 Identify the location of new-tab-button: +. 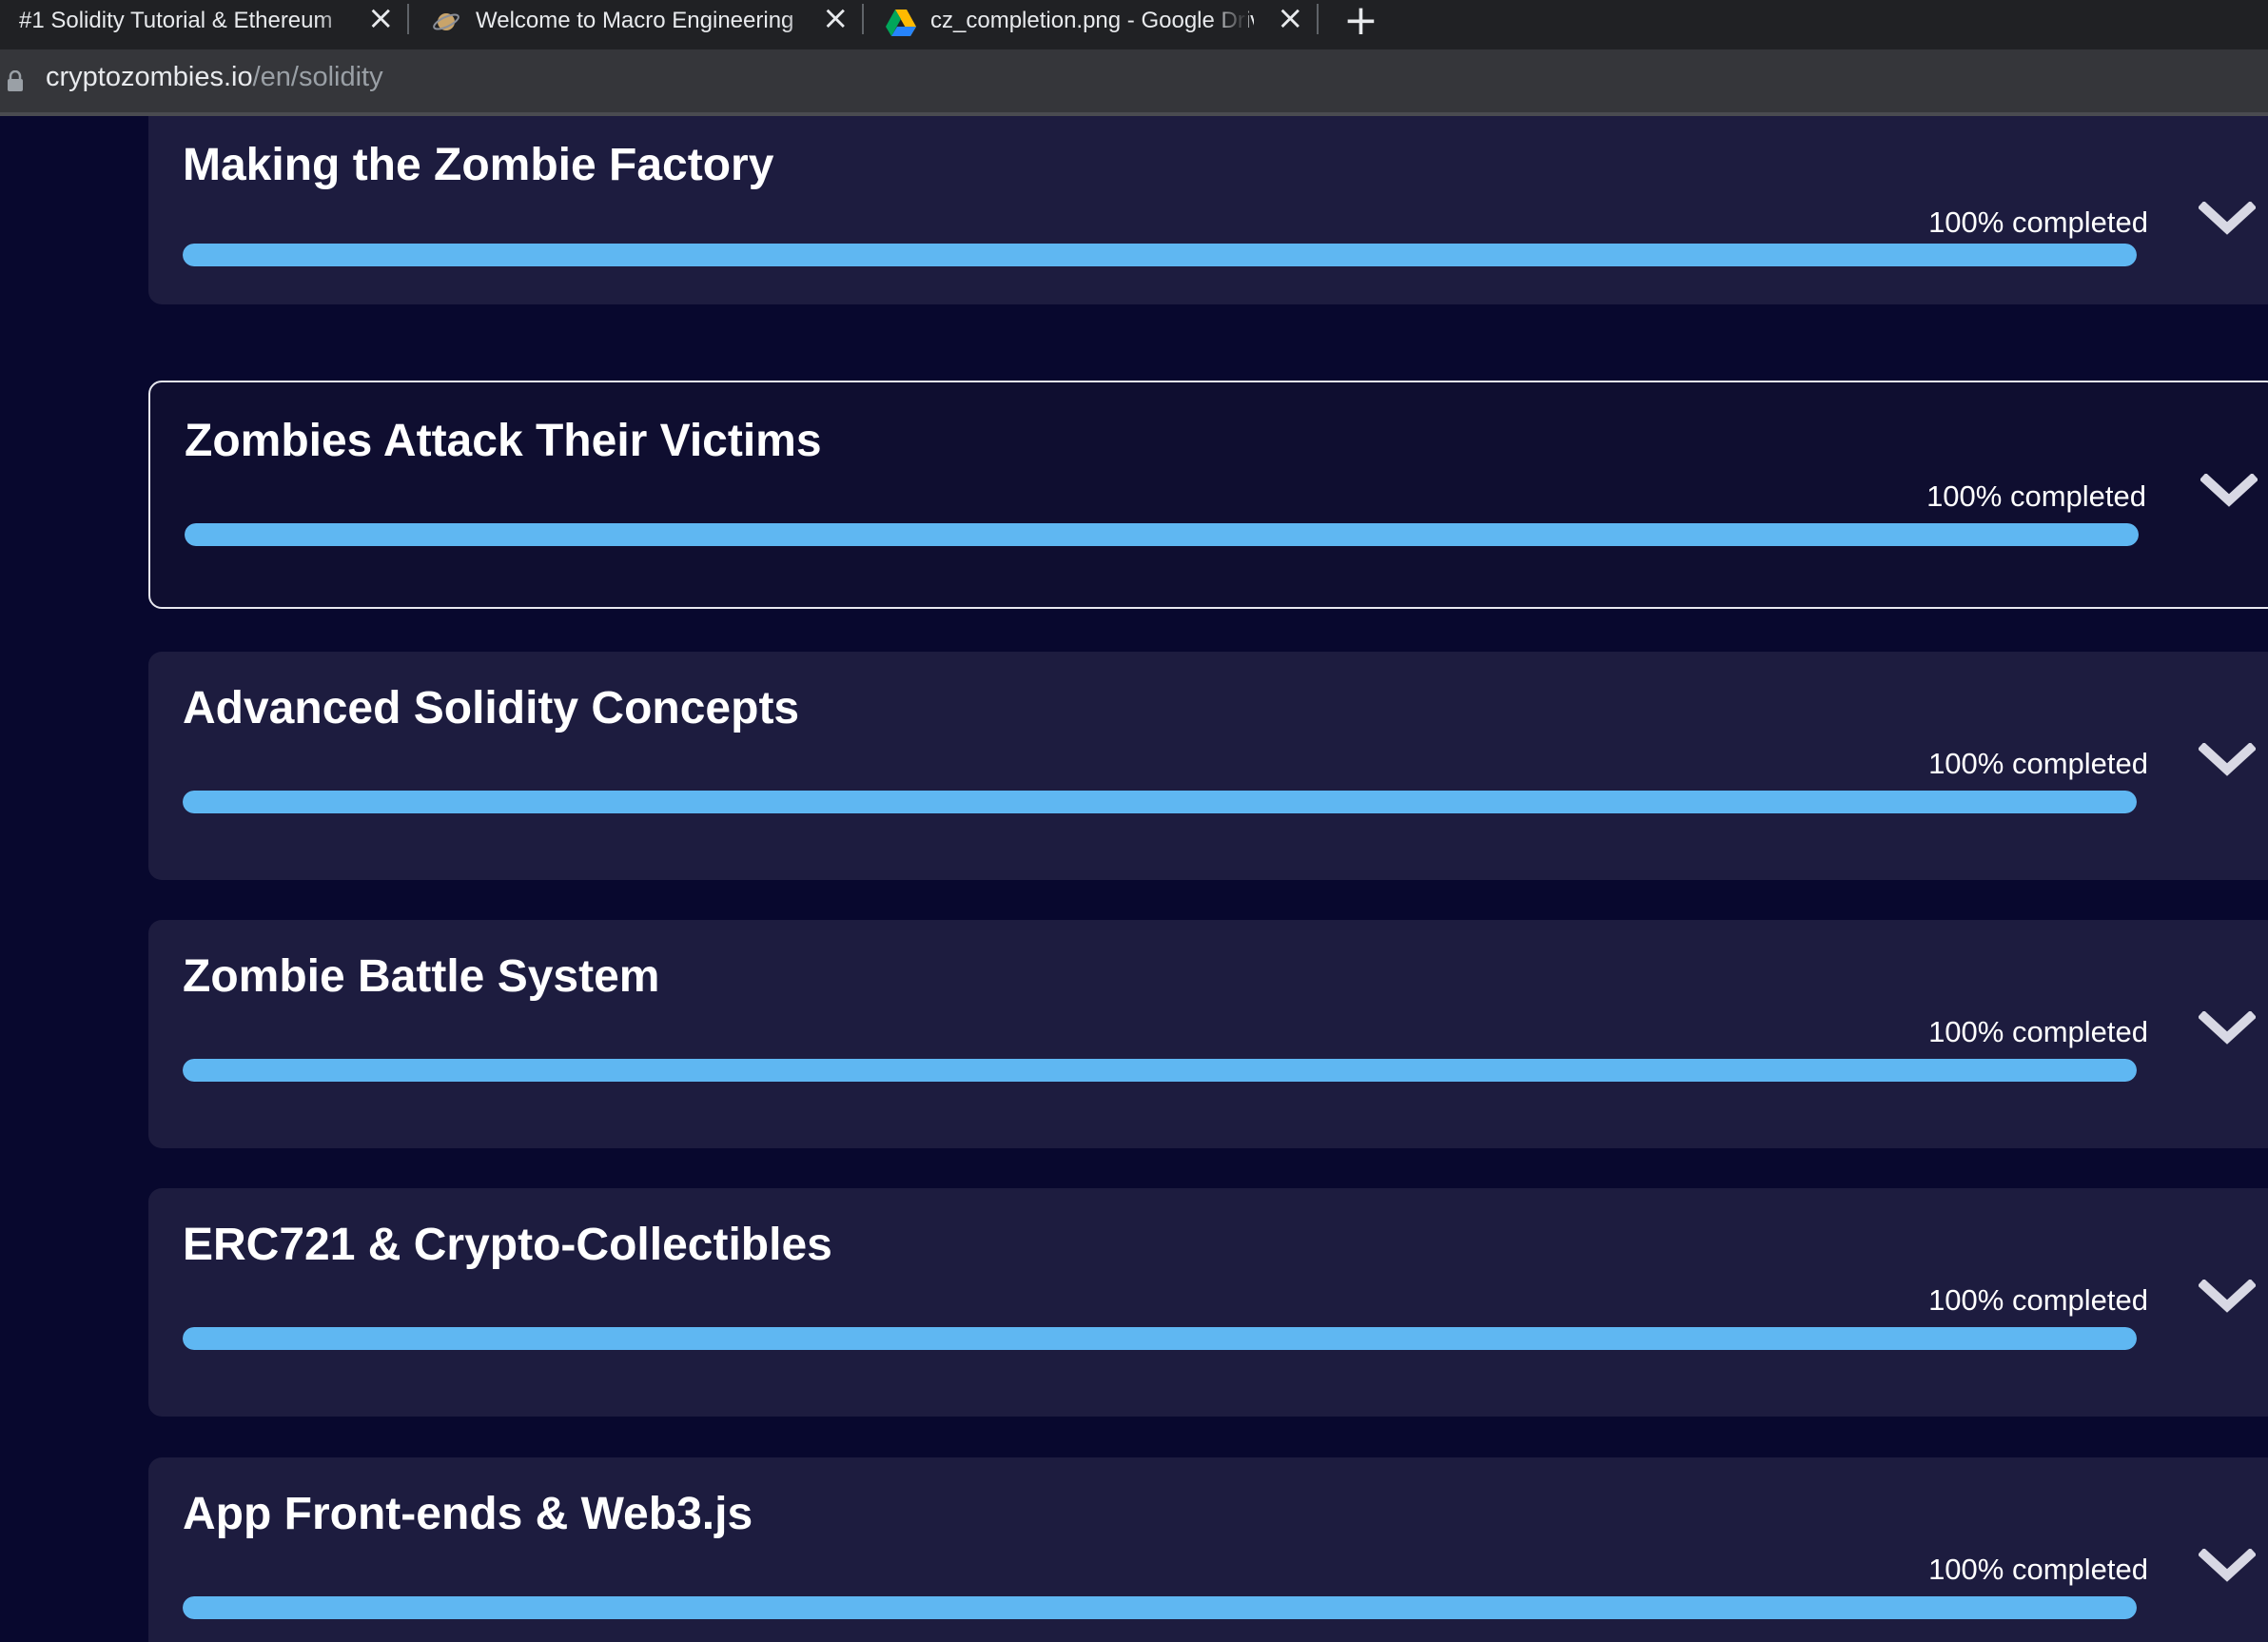
(1360, 22).